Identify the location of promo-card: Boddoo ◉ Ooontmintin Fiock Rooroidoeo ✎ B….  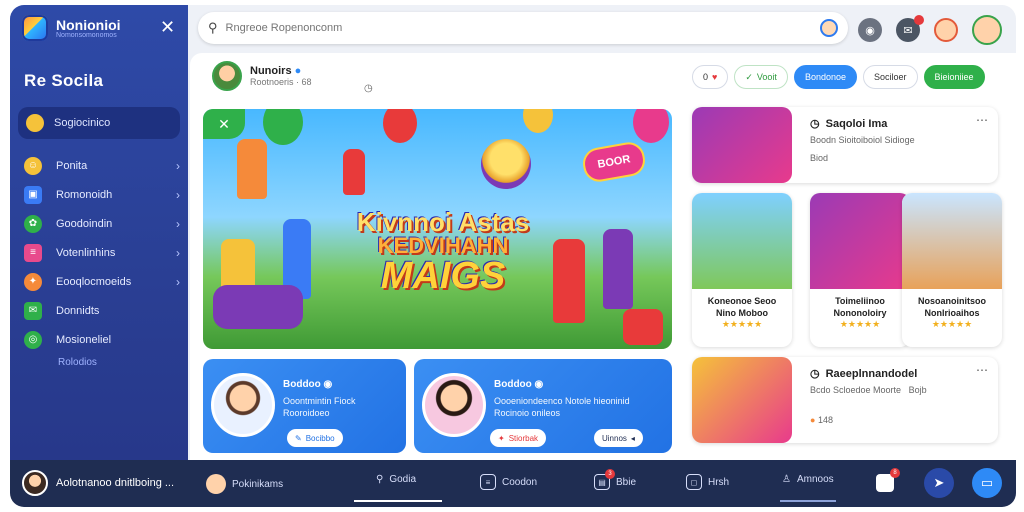
(304, 406).